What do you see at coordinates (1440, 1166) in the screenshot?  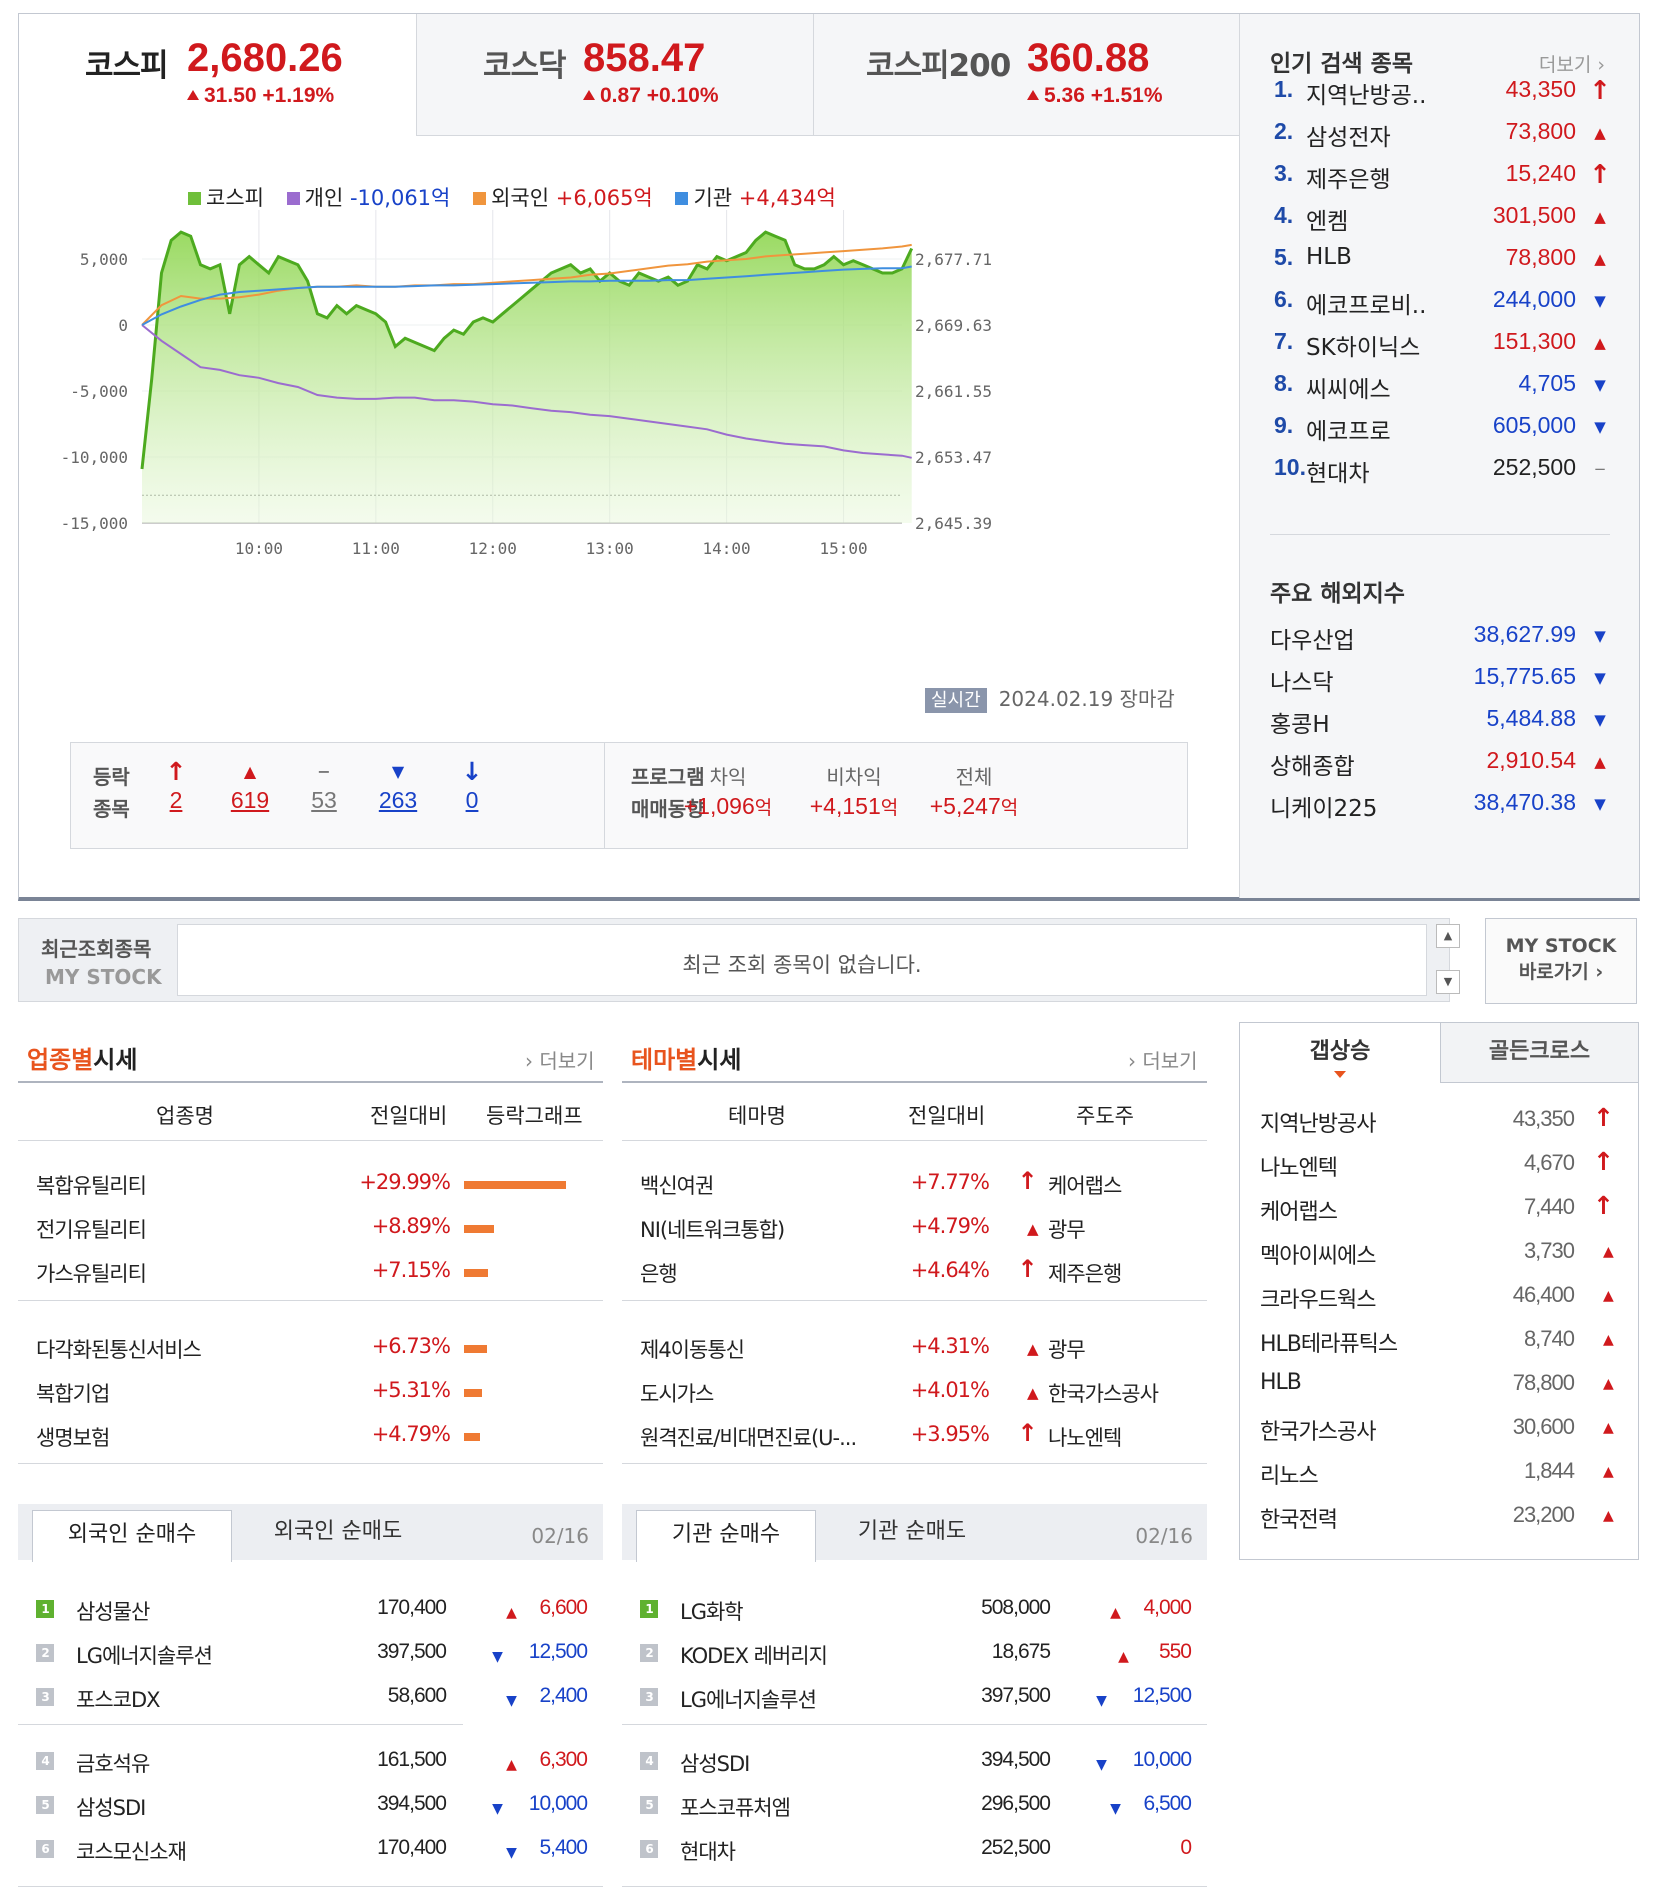 I see `gap-row: 나노엔텍 4,670 ↑` at bounding box center [1440, 1166].